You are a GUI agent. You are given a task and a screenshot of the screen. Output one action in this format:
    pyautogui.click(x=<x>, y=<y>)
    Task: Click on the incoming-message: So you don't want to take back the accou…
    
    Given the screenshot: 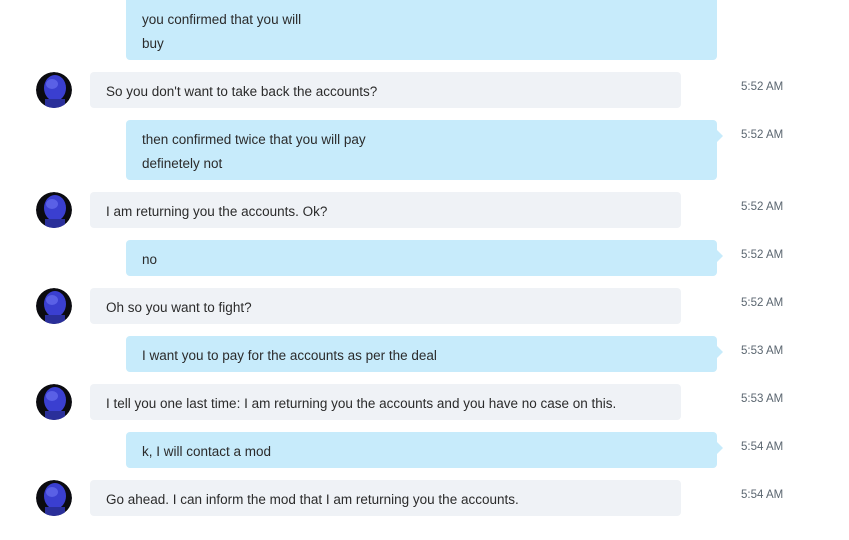 What is the action you would take?
    pyautogui.click(x=424, y=90)
    